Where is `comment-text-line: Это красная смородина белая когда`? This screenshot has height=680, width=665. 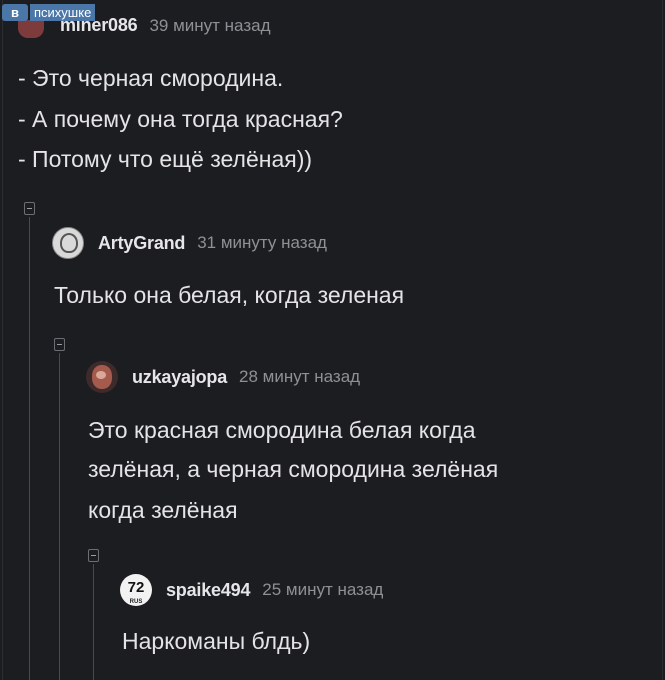
comment-text-line: Это красная смородина белая когда is located at coordinates (282, 430).